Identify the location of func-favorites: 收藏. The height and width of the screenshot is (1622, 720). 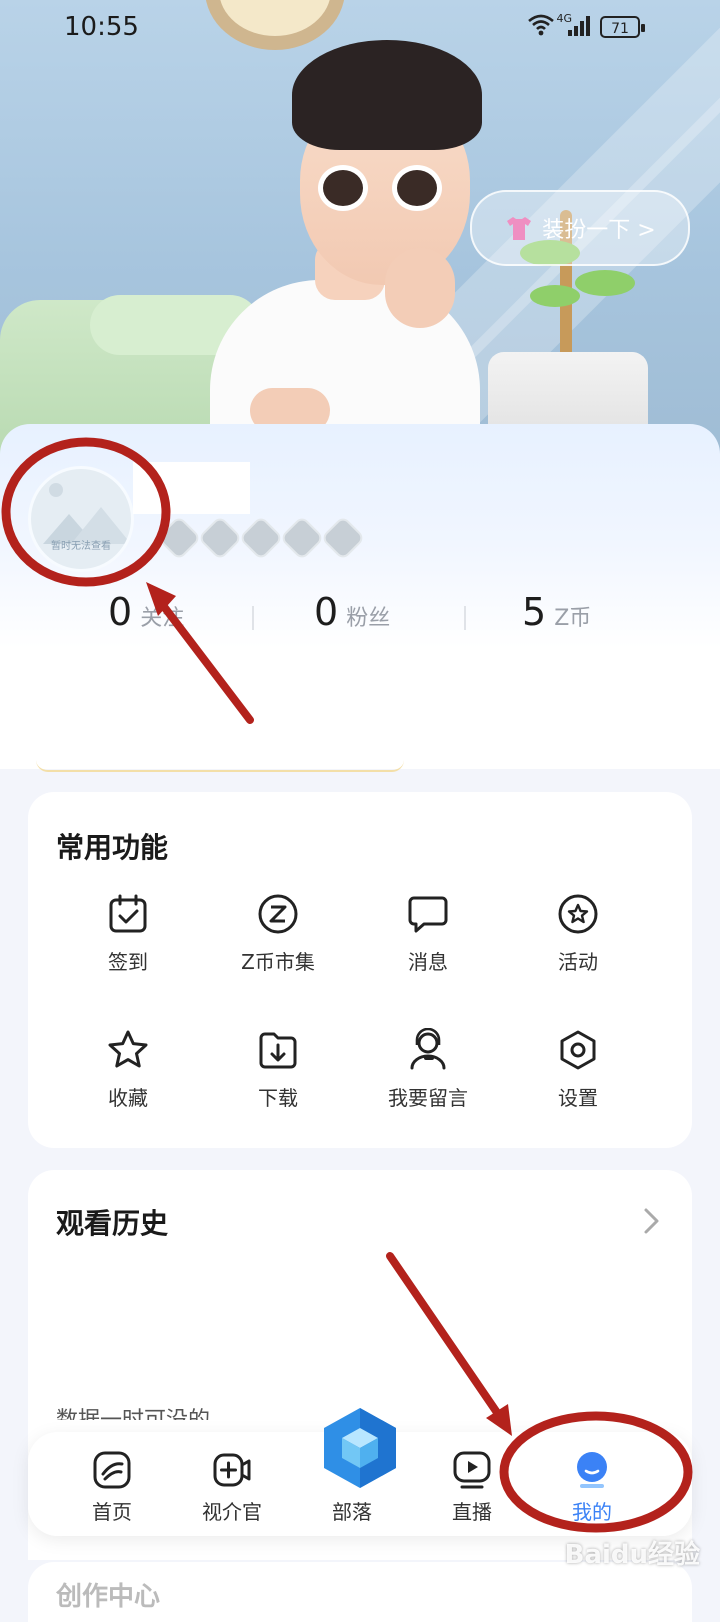
(128, 1069).